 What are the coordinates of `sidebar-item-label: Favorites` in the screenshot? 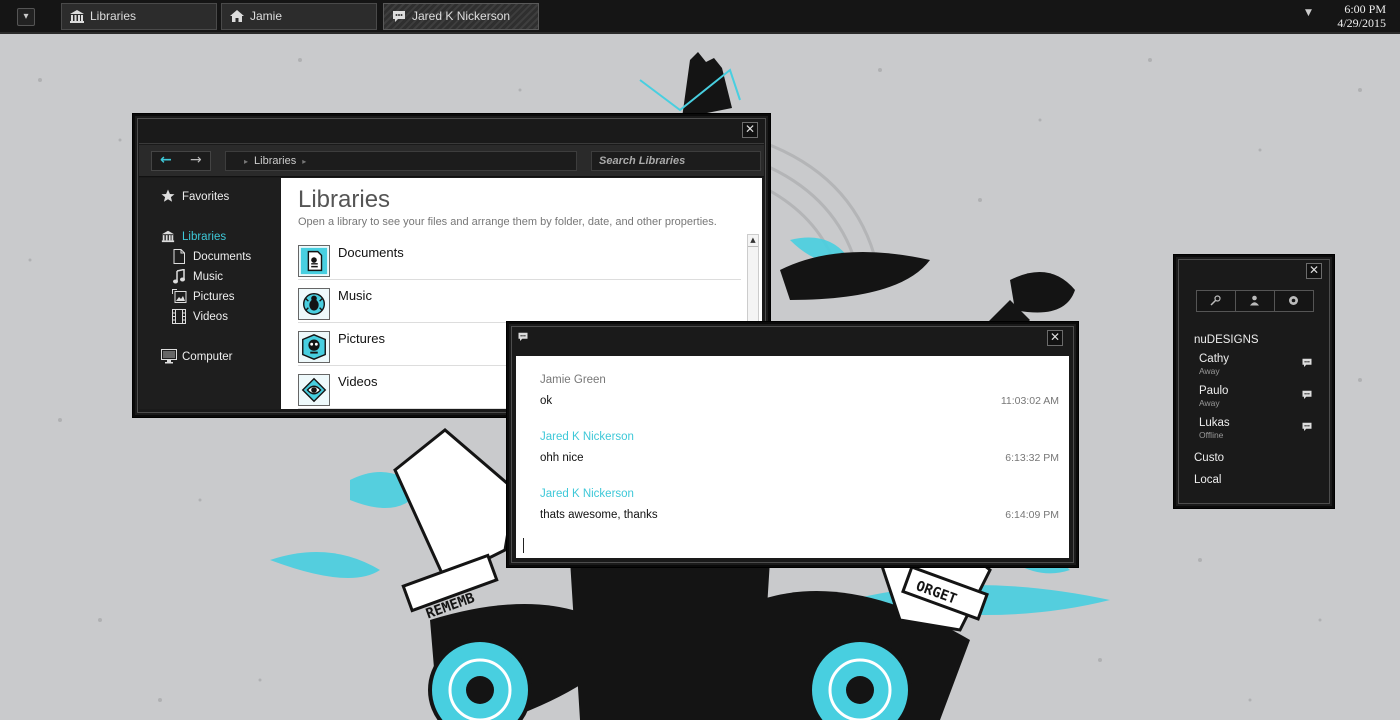 It's located at (206, 197).